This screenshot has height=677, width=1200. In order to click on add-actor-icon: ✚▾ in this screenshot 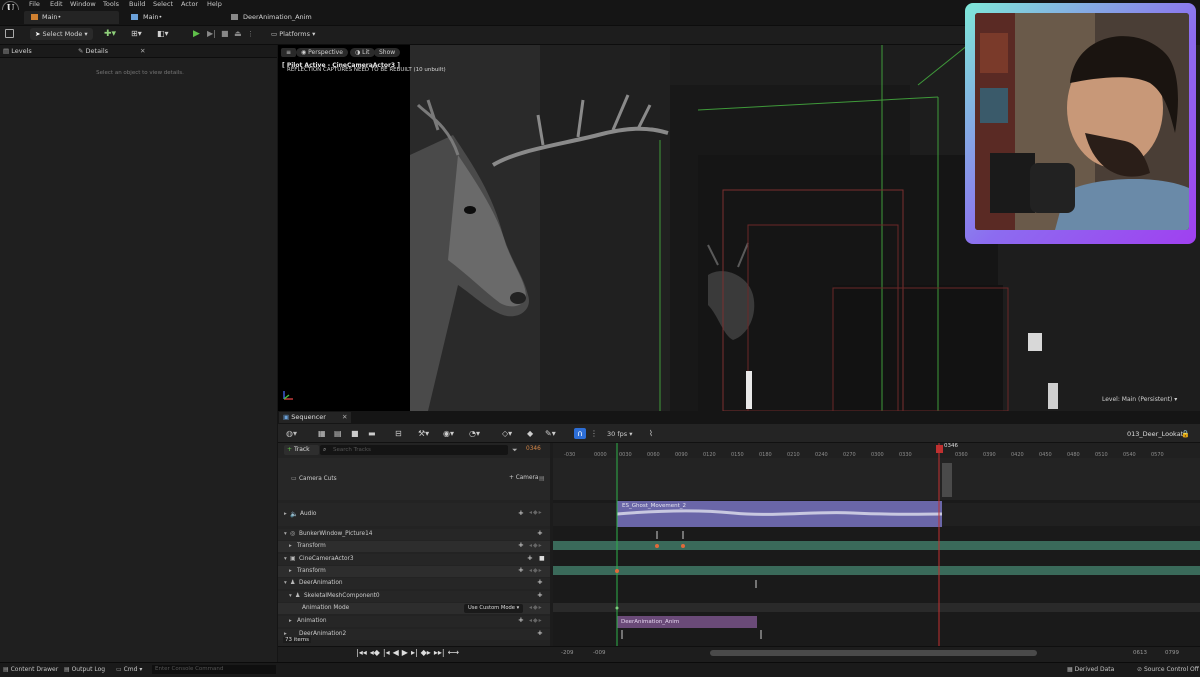, I will do `click(110, 34)`.